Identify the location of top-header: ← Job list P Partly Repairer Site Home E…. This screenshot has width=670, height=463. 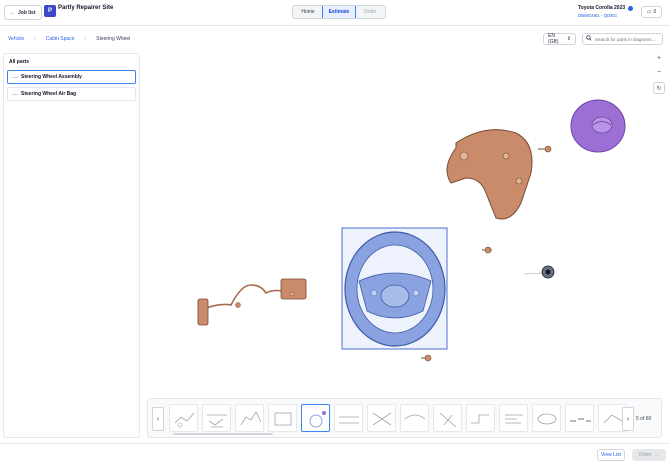
(335, 13).